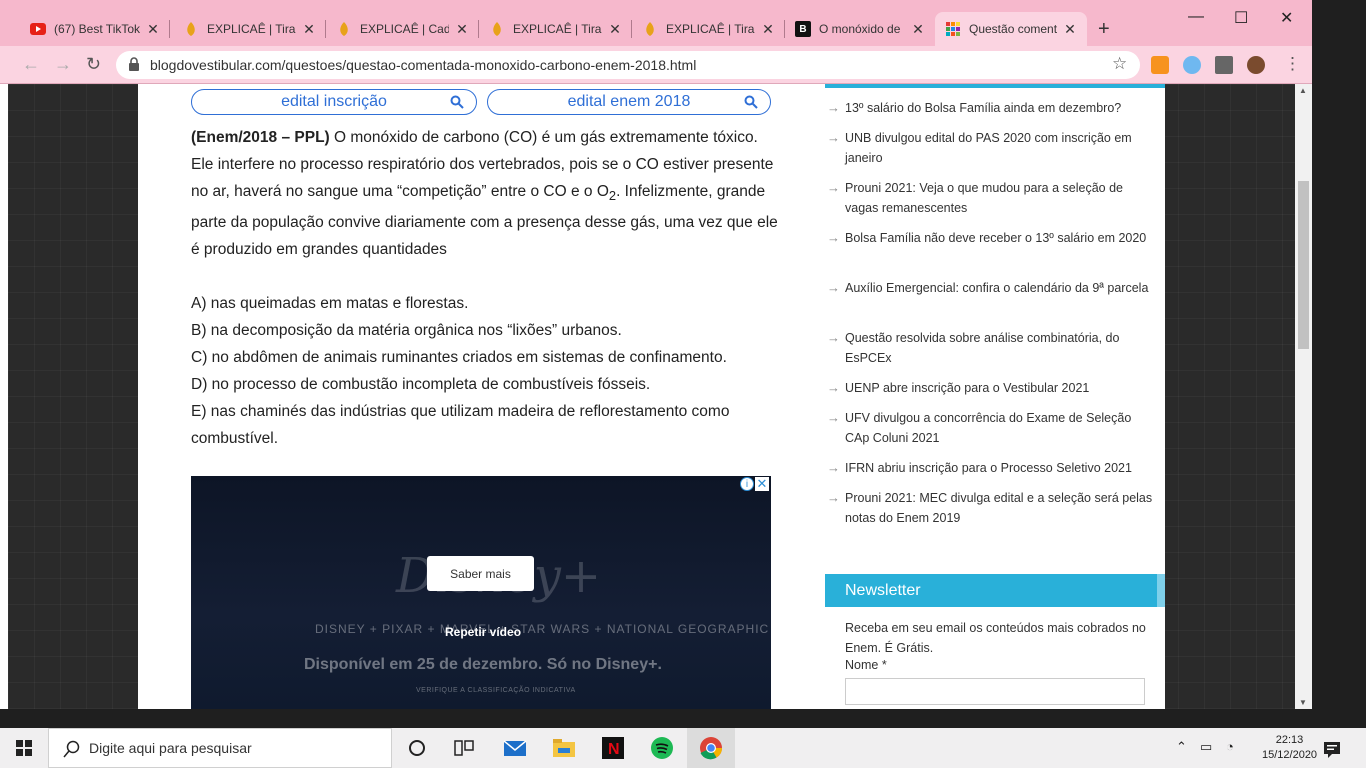  What do you see at coordinates (1119, 64) in the screenshot?
I see `bookmark-star-icon: ☆` at bounding box center [1119, 64].